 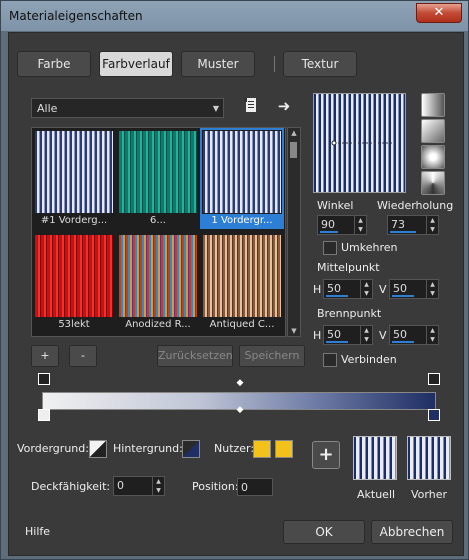 I want to click on center-h-level, so click(x=337, y=296).